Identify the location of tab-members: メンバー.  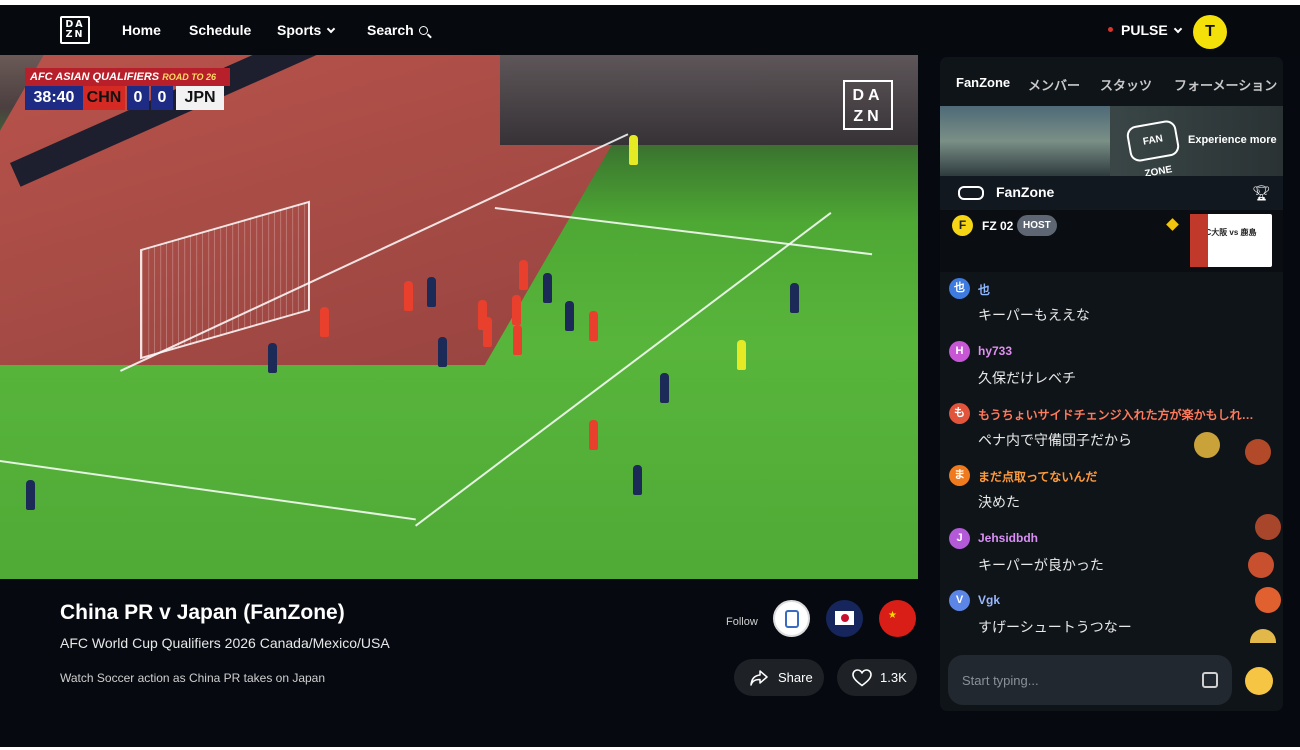
(1054, 84).